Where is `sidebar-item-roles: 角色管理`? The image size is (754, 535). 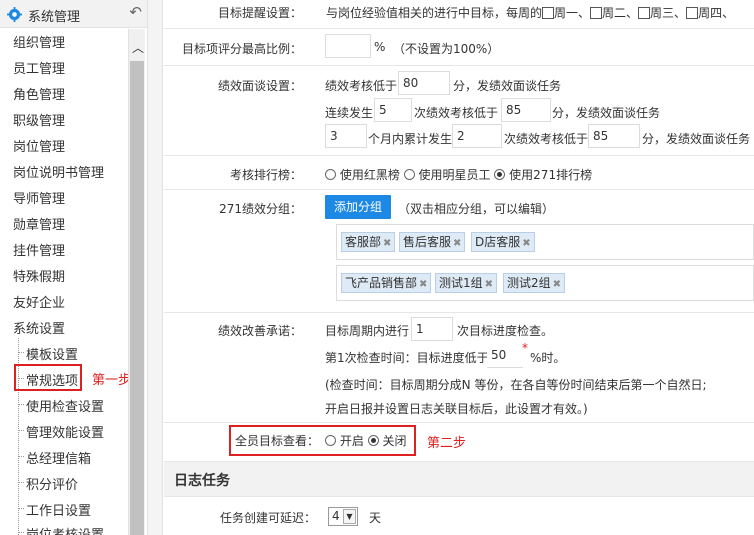 sidebar-item-roles: 角色管理 is located at coordinates (39, 93).